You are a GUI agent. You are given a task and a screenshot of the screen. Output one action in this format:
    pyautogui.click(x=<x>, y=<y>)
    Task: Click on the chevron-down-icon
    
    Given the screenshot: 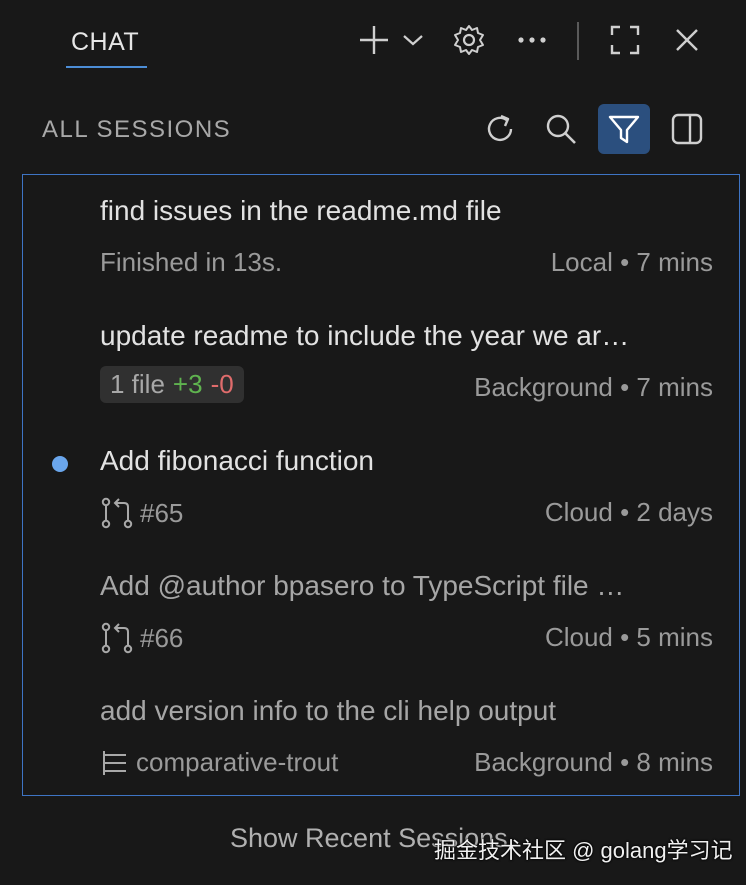 What is the action you would take?
    pyautogui.click(x=413, y=40)
    